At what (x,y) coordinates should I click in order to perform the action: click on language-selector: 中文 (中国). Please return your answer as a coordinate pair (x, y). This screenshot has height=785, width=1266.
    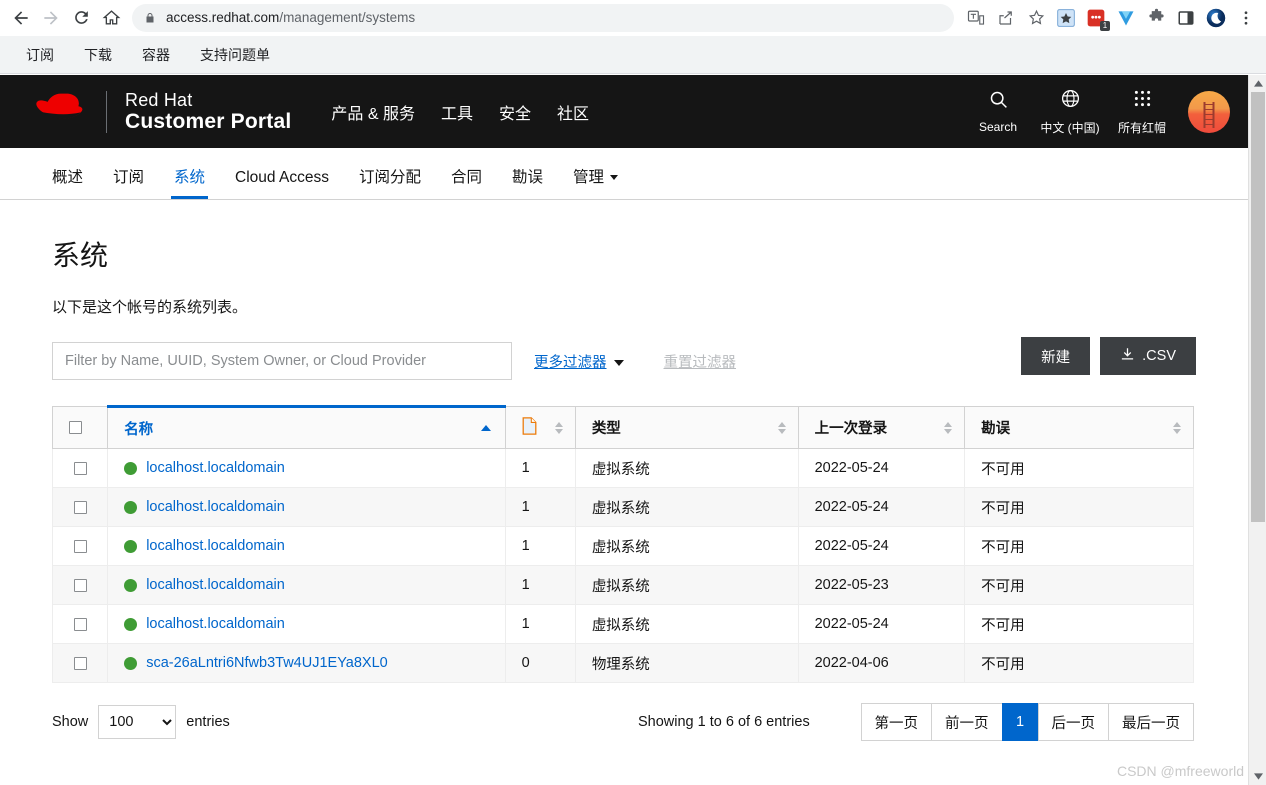
    Looking at the image, I should click on (1070, 112).